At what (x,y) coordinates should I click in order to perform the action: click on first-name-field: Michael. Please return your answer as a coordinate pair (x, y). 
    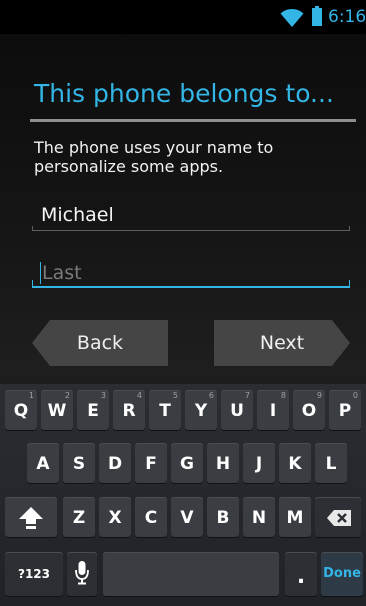
    Looking at the image, I should click on (191, 216).